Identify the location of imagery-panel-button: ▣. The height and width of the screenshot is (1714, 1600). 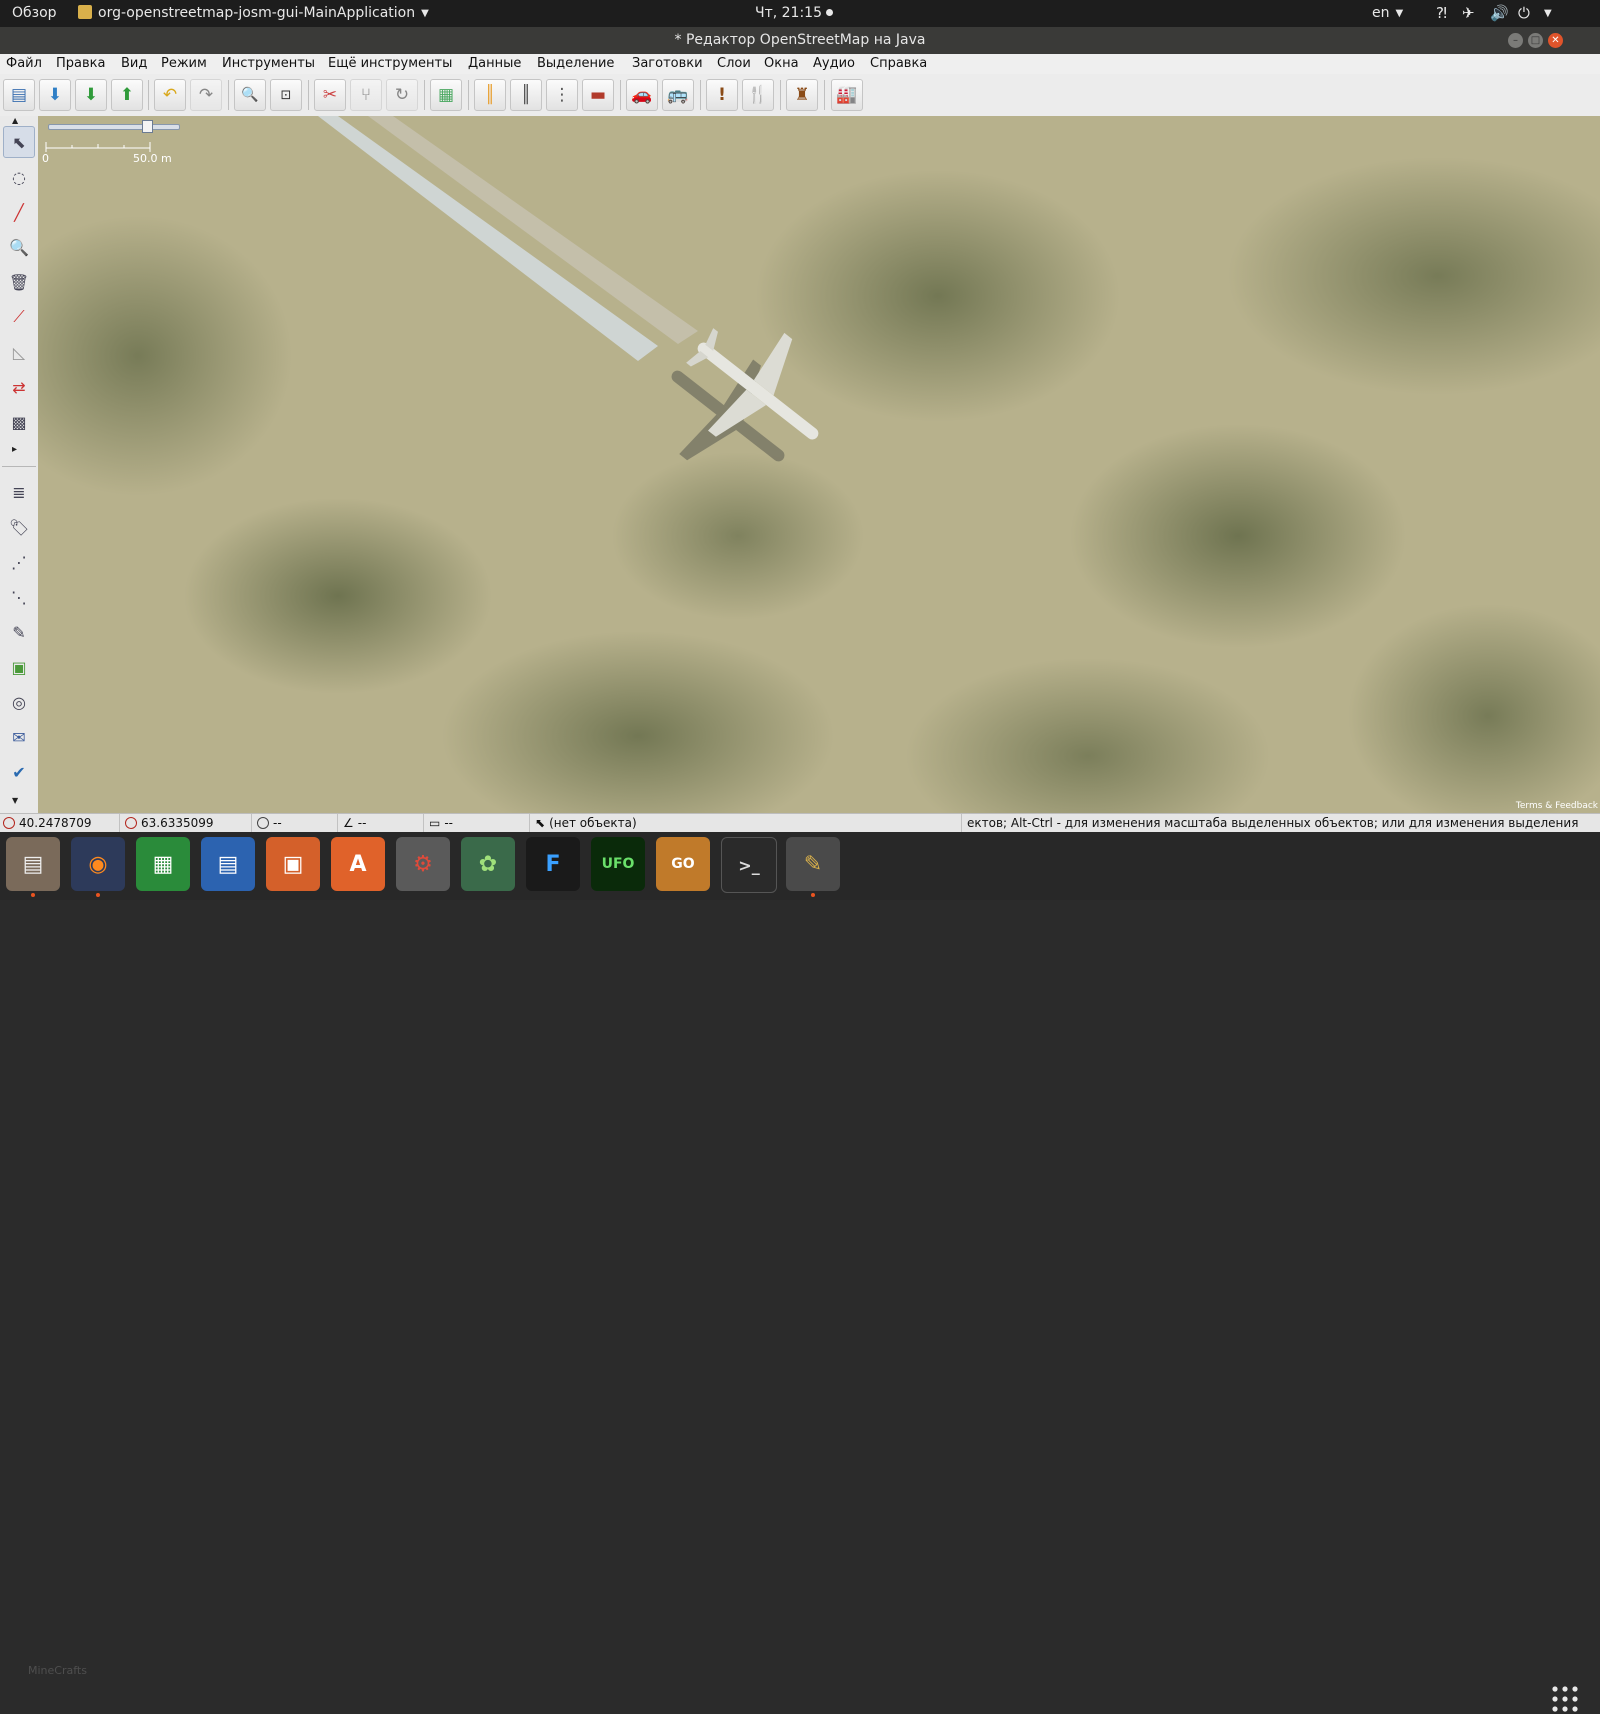
(19, 667).